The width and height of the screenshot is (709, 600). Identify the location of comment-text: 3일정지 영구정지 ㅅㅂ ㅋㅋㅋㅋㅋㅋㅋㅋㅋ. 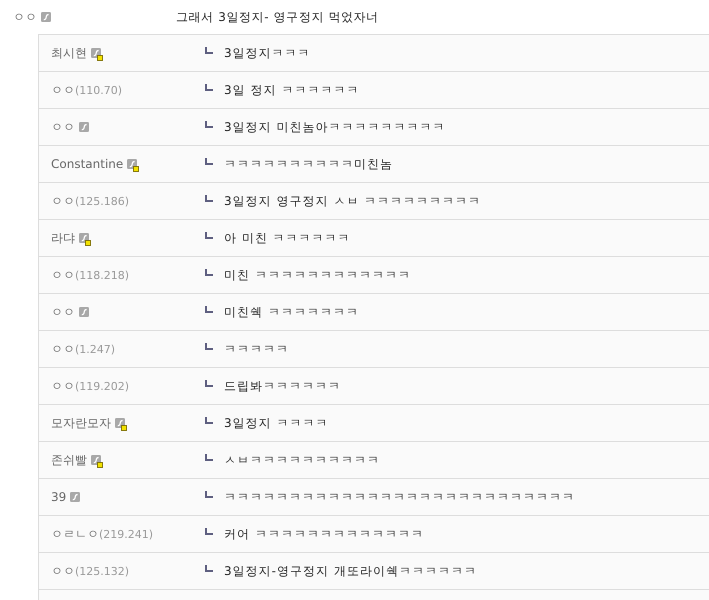
(353, 201).